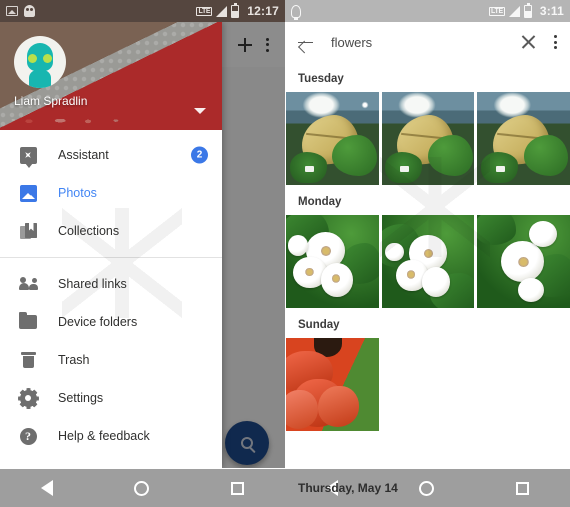 The image size is (570, 507). What do you see at coordinates (40, 79) in the screenshot?
I see `avatar-body` at bounding box center [40, 79].